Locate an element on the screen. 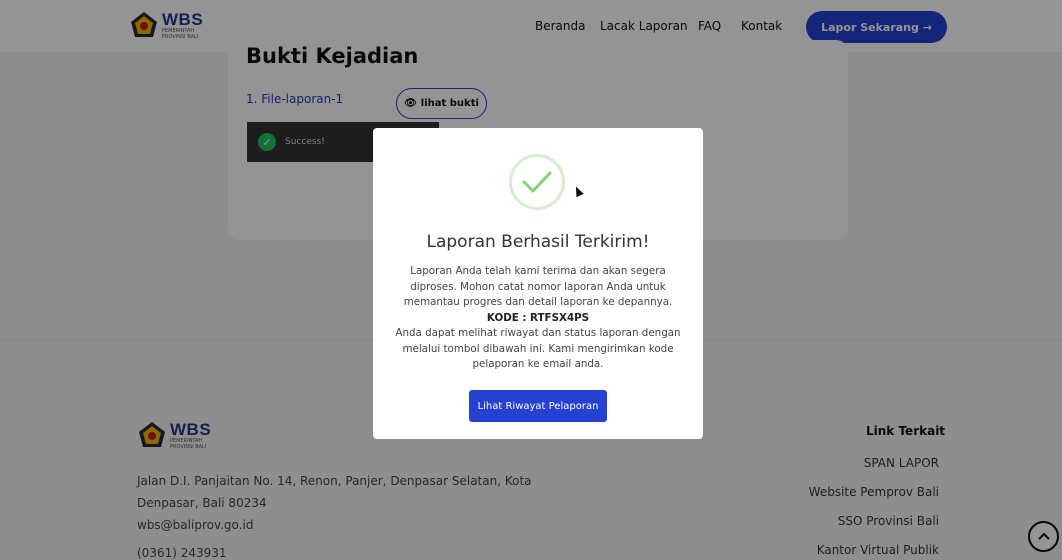 The width and height of the screenshot is (1062, 560). view-history-button: Lihat Riwayat Pelaporan is located at coordinates (538, 406).